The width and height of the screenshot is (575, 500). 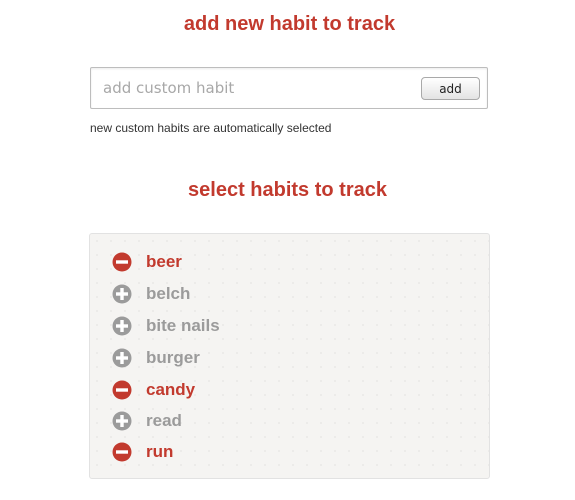 What do you see at coordinates (289, 24) in the screenshot?
I see `add-habit-title: add new habit to track` at bounding box center [289, 24].